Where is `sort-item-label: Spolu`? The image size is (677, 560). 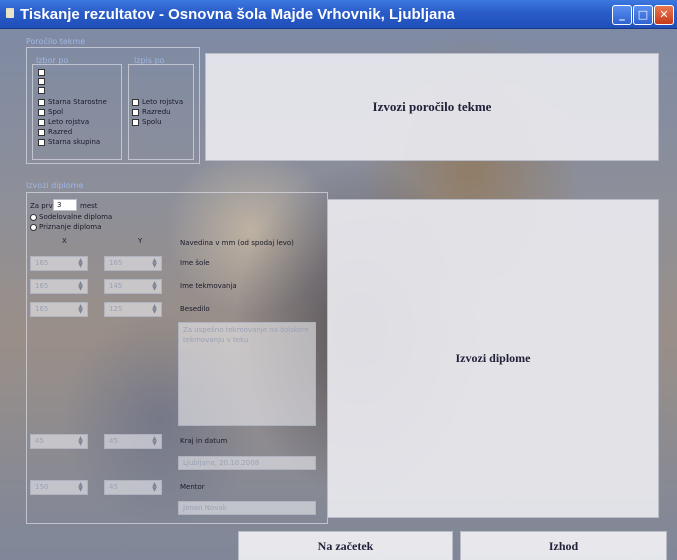 sort-item-label: Spolu is located at coordinates (152, 122).